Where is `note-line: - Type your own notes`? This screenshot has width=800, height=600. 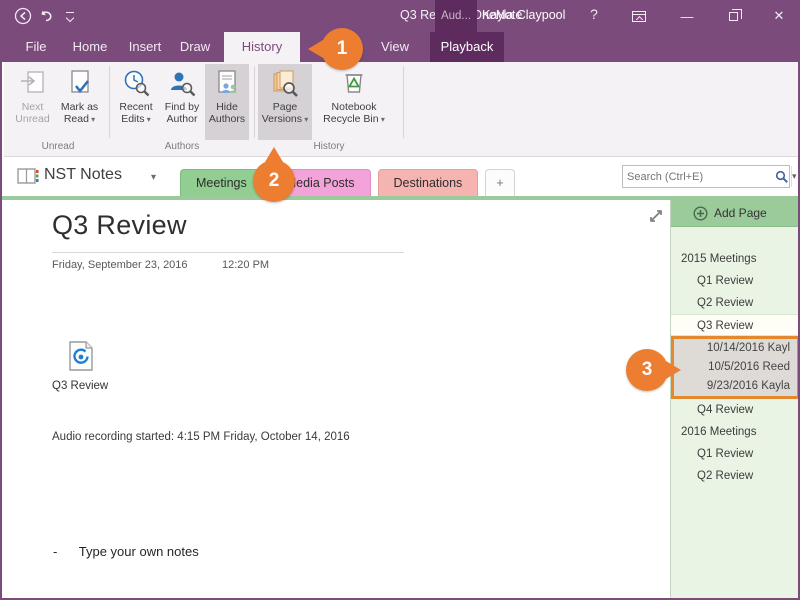
note-line: - Type your own notes is located at coordinates (126, 551).